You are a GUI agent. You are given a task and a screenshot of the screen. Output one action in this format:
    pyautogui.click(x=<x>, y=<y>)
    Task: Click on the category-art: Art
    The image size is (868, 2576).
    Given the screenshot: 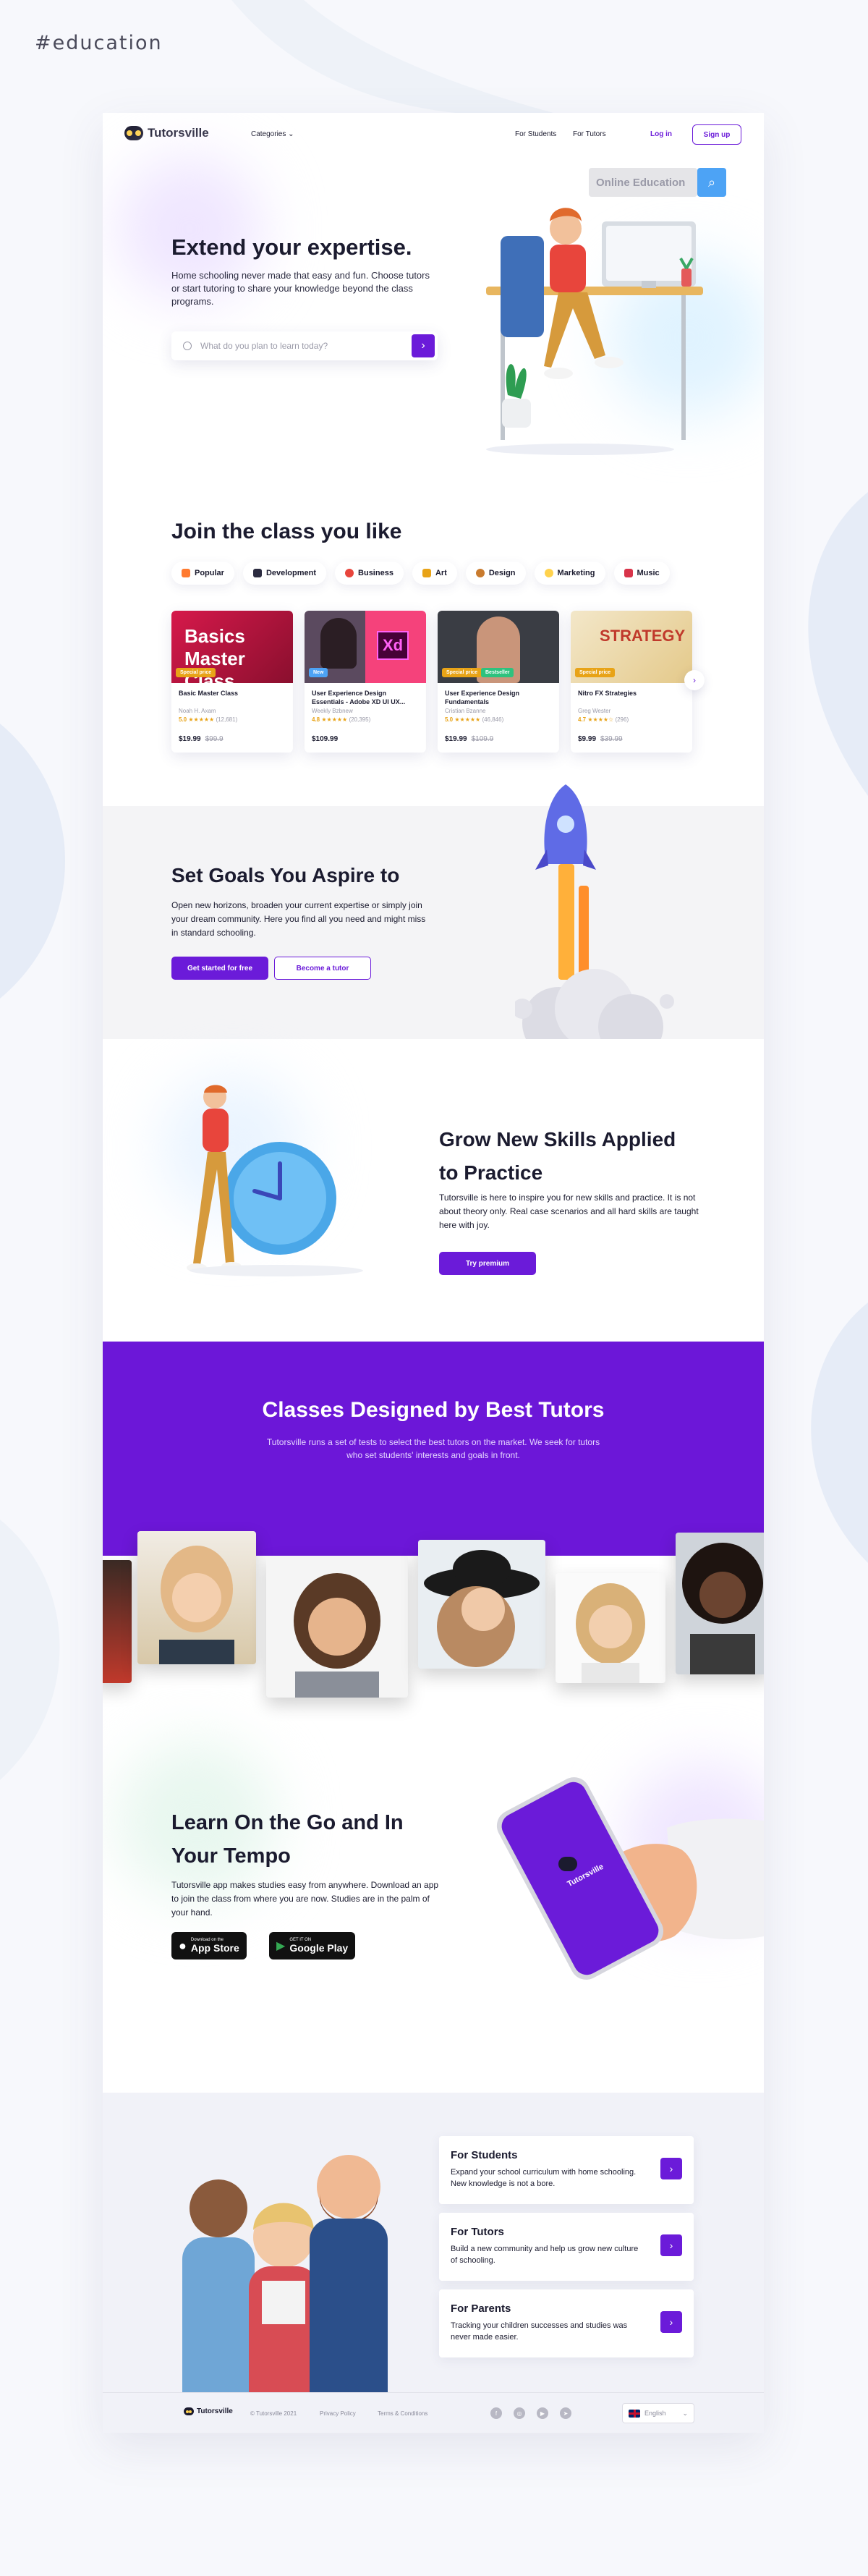 What is the action you would take?
    pyautogui.click(x=435, y=573)
    